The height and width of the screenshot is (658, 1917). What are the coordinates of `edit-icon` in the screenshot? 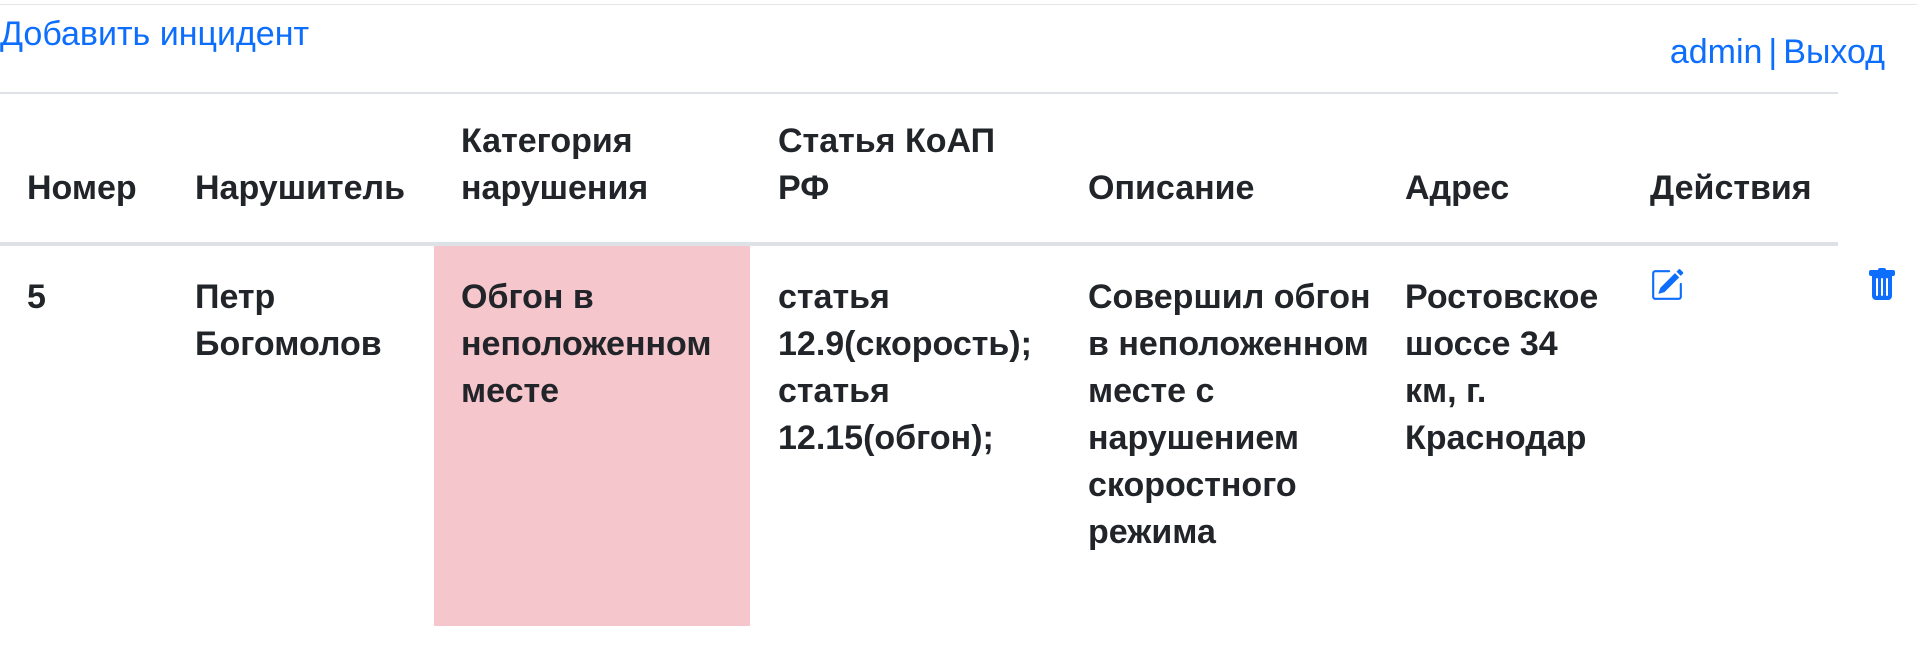 It's located at (1667, 285).